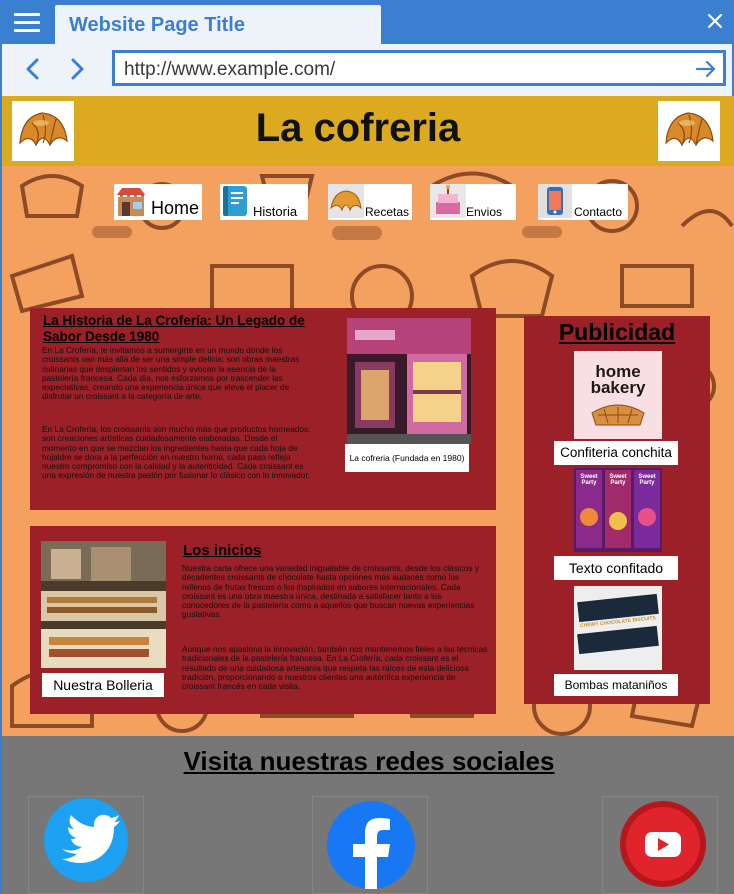 The image size is (734, 894). What do you see at coordinates (663, 844) in the screenshot?
I see `youtube-icon` at bounding box center [663, 844].